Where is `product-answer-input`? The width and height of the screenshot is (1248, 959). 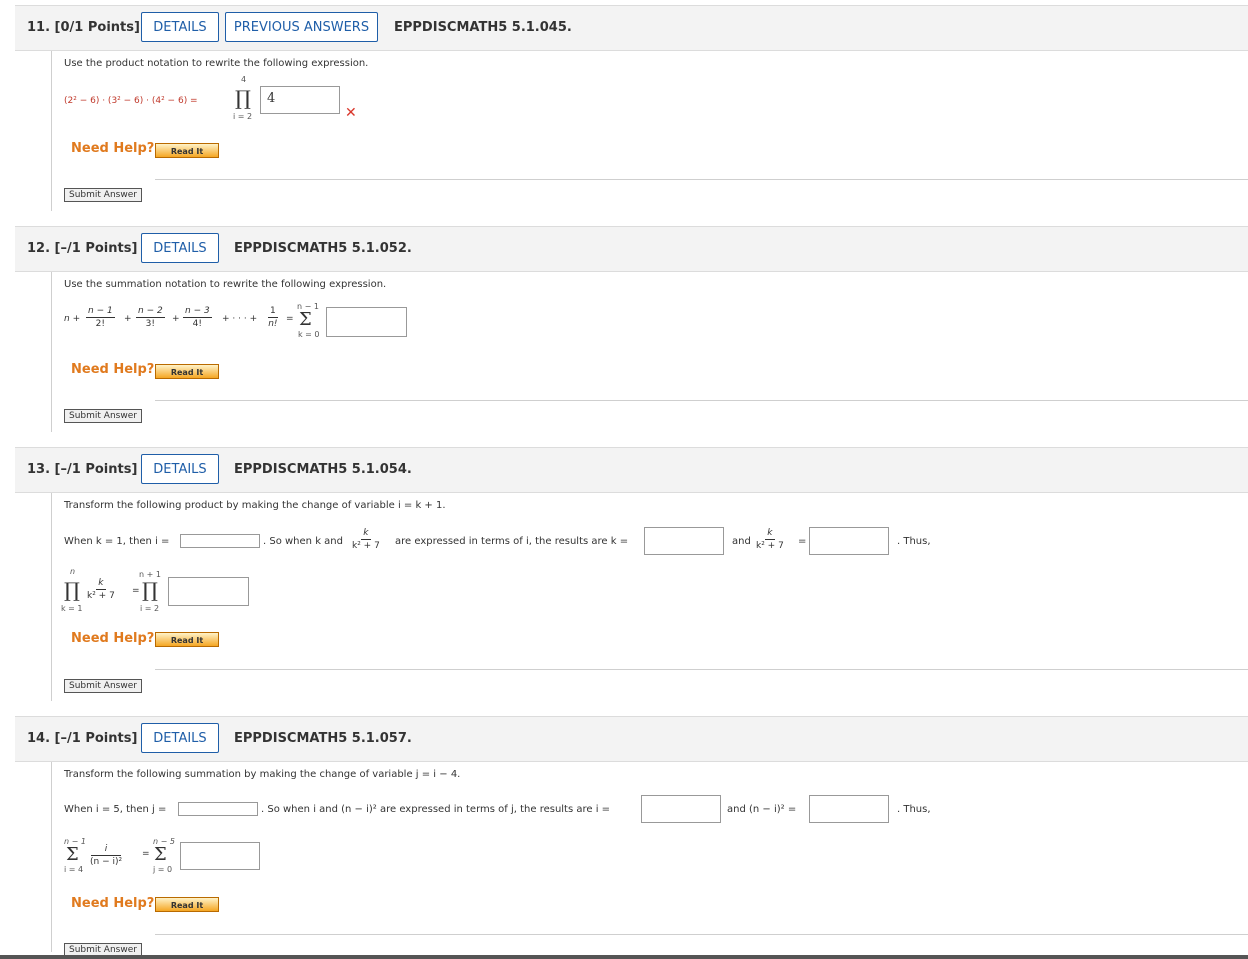
product-answer-input is located at coordinates (208, 591).